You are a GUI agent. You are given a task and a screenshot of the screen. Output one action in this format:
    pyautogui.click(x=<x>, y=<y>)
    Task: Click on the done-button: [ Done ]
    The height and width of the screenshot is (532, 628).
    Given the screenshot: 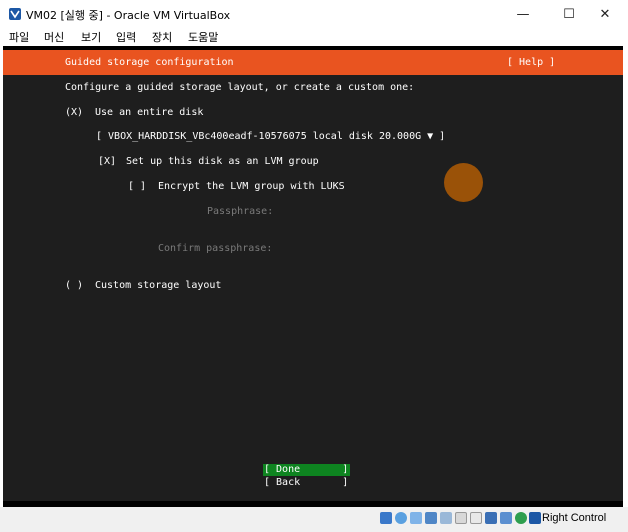 What is the action you would take?
    pyautogui.click(x=306, y=470)
    